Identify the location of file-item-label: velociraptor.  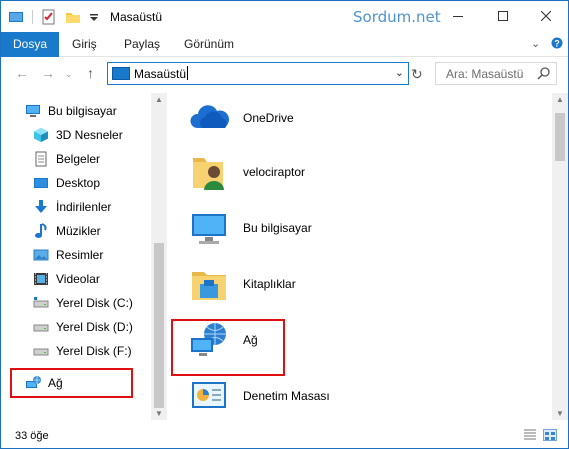
(274, 172).